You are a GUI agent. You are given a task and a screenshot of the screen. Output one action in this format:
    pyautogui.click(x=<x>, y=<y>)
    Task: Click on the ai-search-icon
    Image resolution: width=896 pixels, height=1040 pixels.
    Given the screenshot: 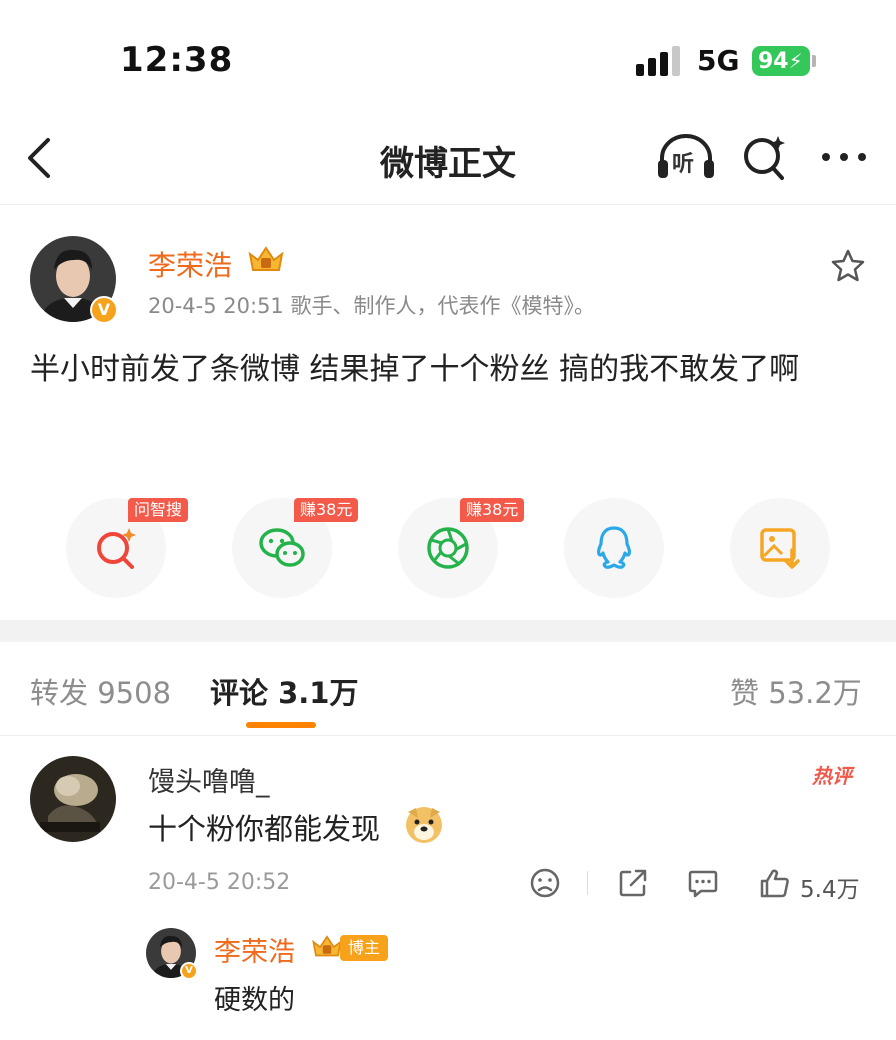 What is the action you would take?
    pyautogui.click(x=764, y=158)
    